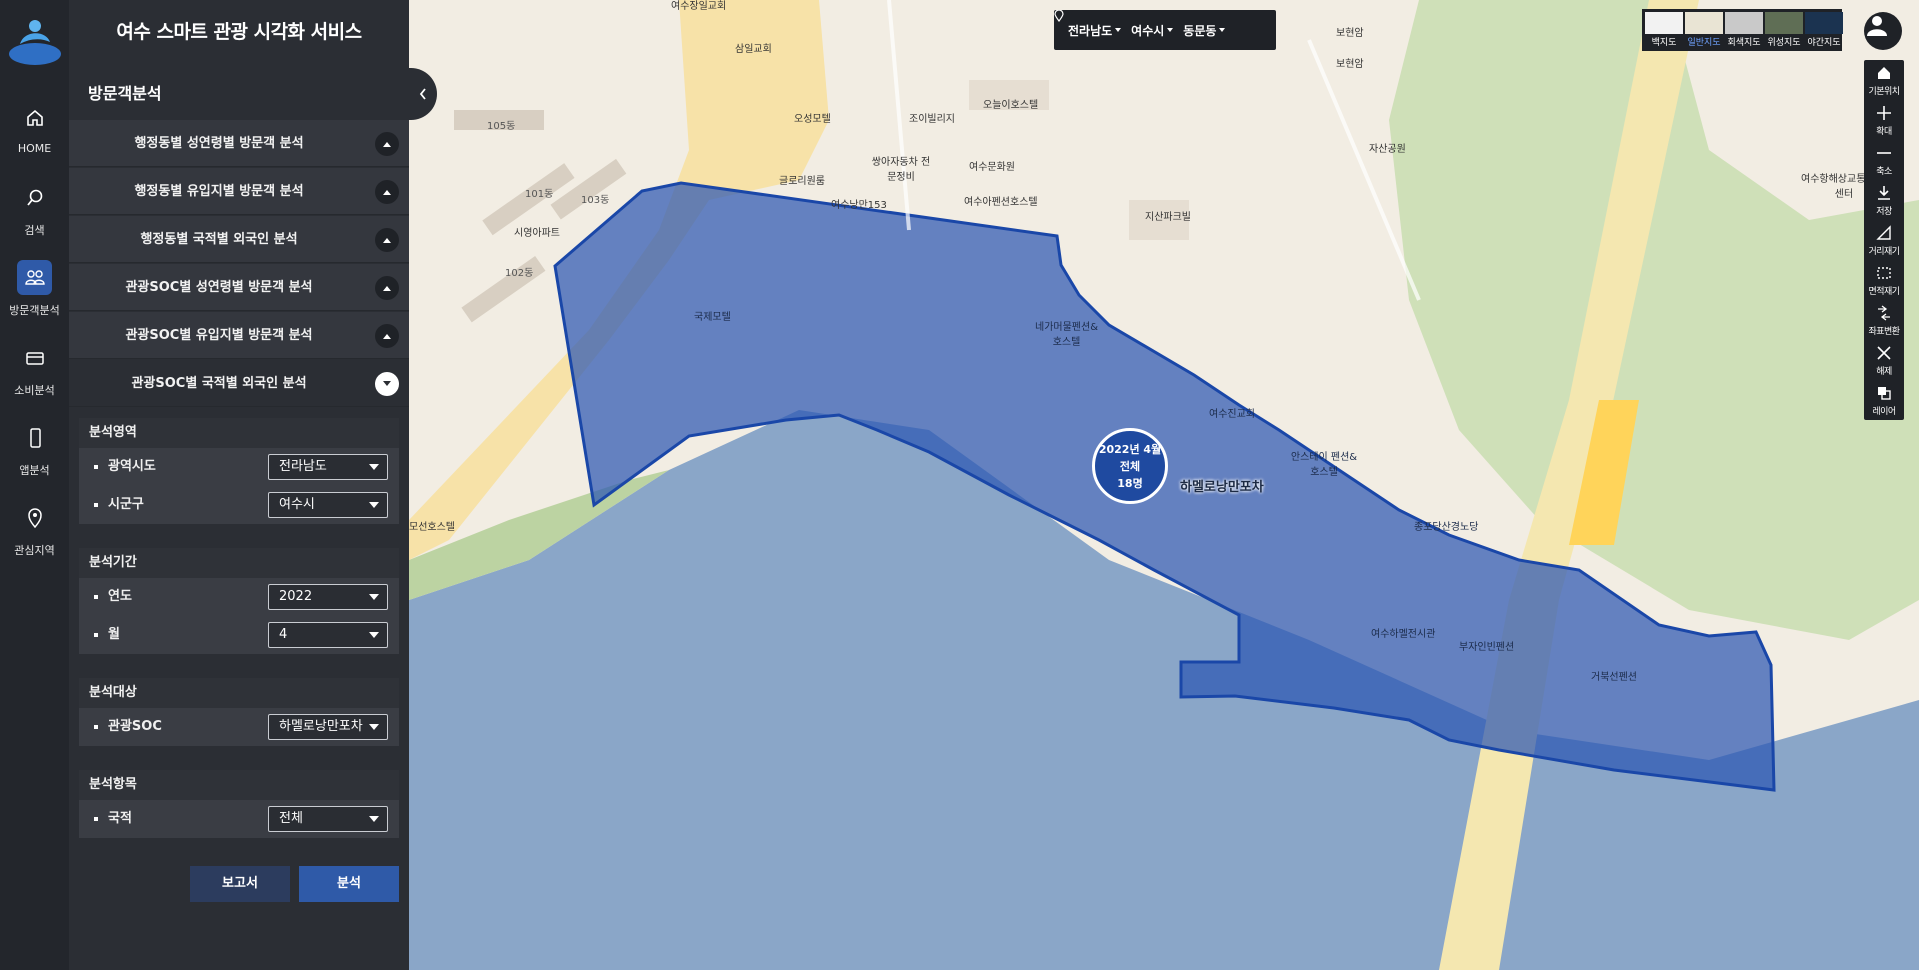 The height and width of the screenshot is (970, 1919). I want to click on accordion-dong-nationality: 행정동별 국적별 외국인 분석, so click(239, 239).